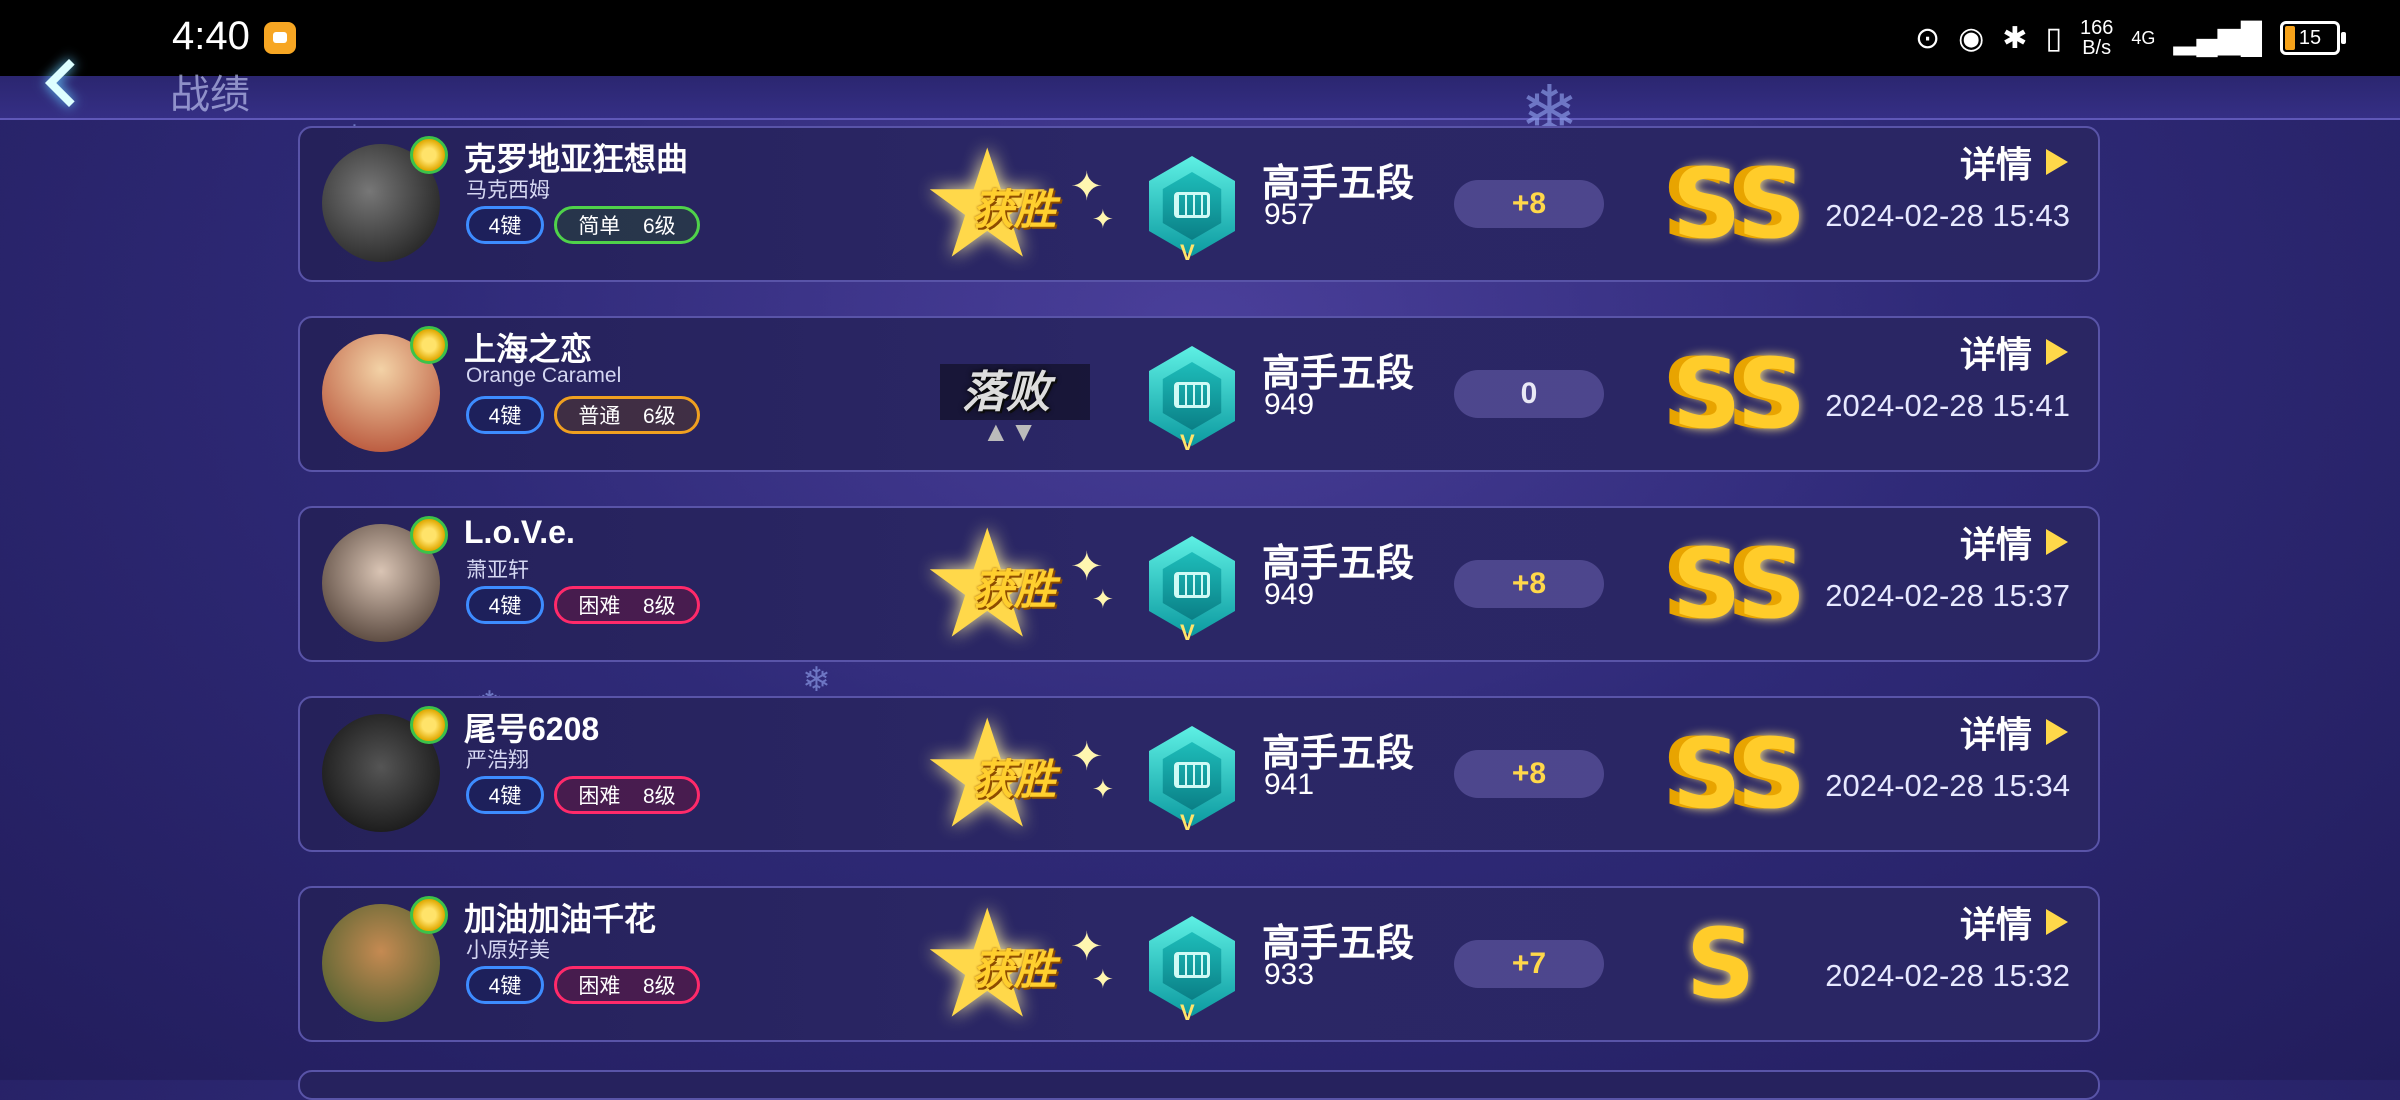  I want to click on record-date: 2024-02-28 15:32, so click(1947, 975).